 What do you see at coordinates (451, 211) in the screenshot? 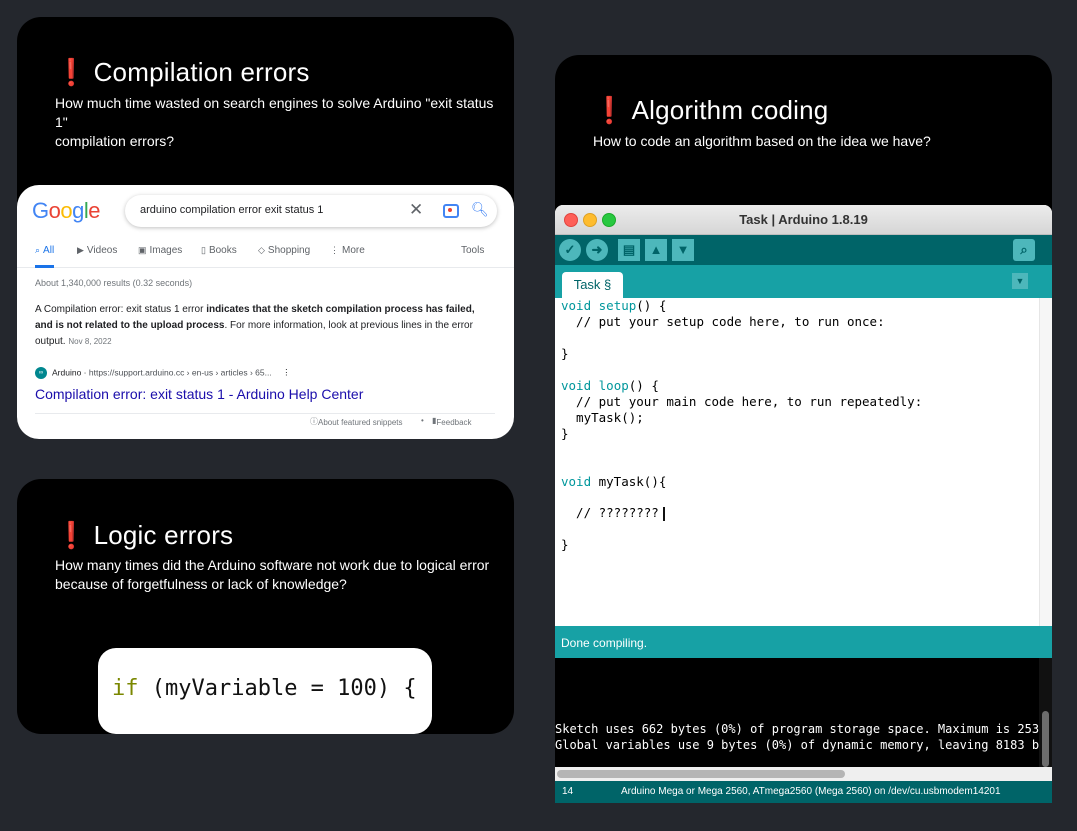
I see `camera-search-icon` at bounding box center [451, 211].